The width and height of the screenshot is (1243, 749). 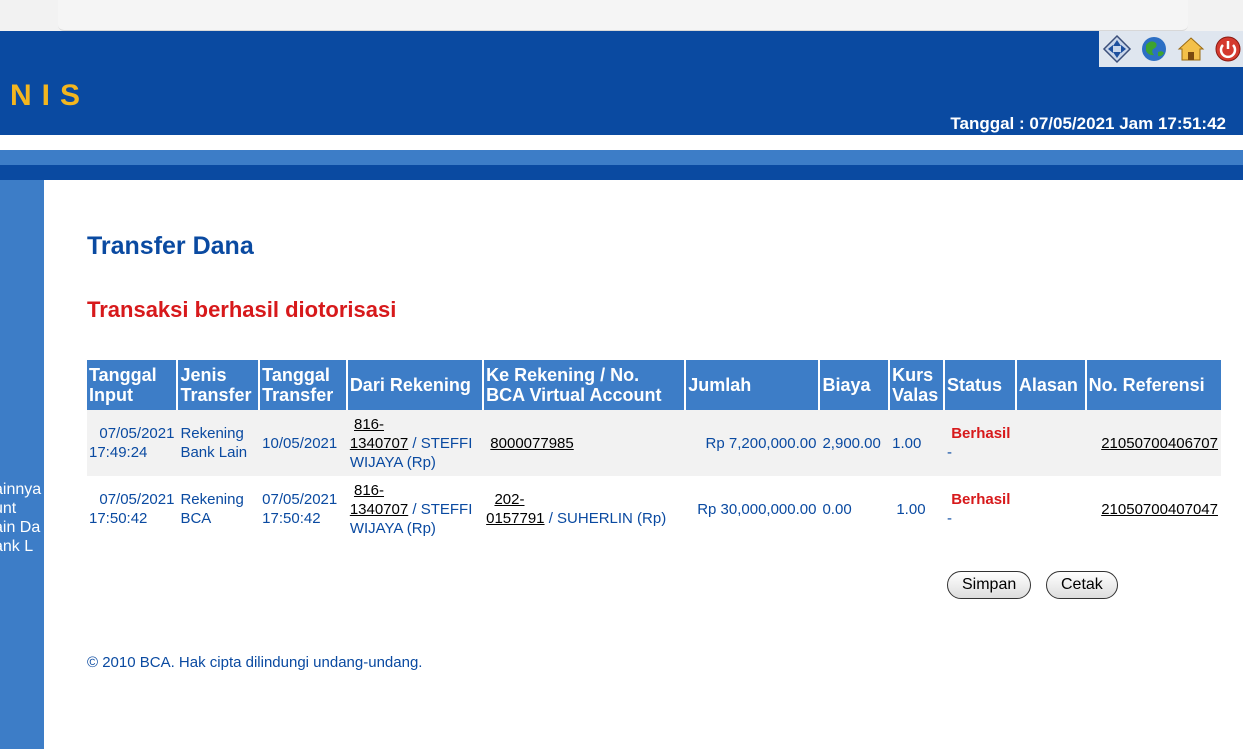 I want to click on column-header: Biaya, so click(x=855, y=385).